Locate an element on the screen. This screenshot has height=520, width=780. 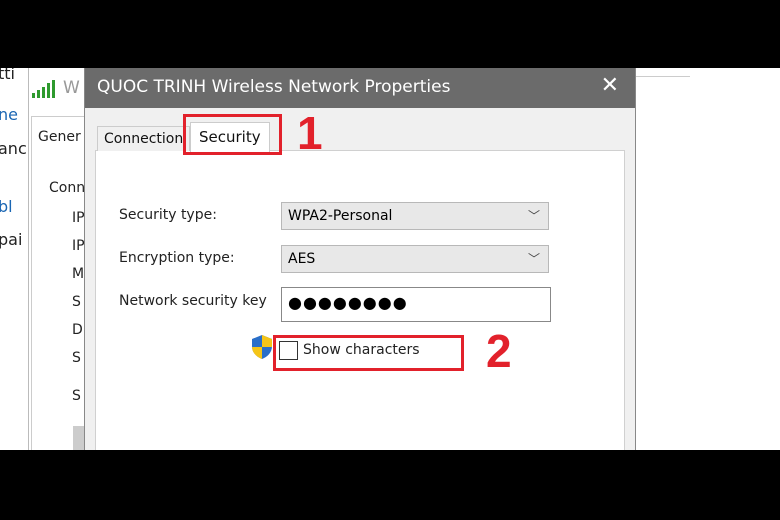
bg-window-title: W is located at coordinates (71, 88).